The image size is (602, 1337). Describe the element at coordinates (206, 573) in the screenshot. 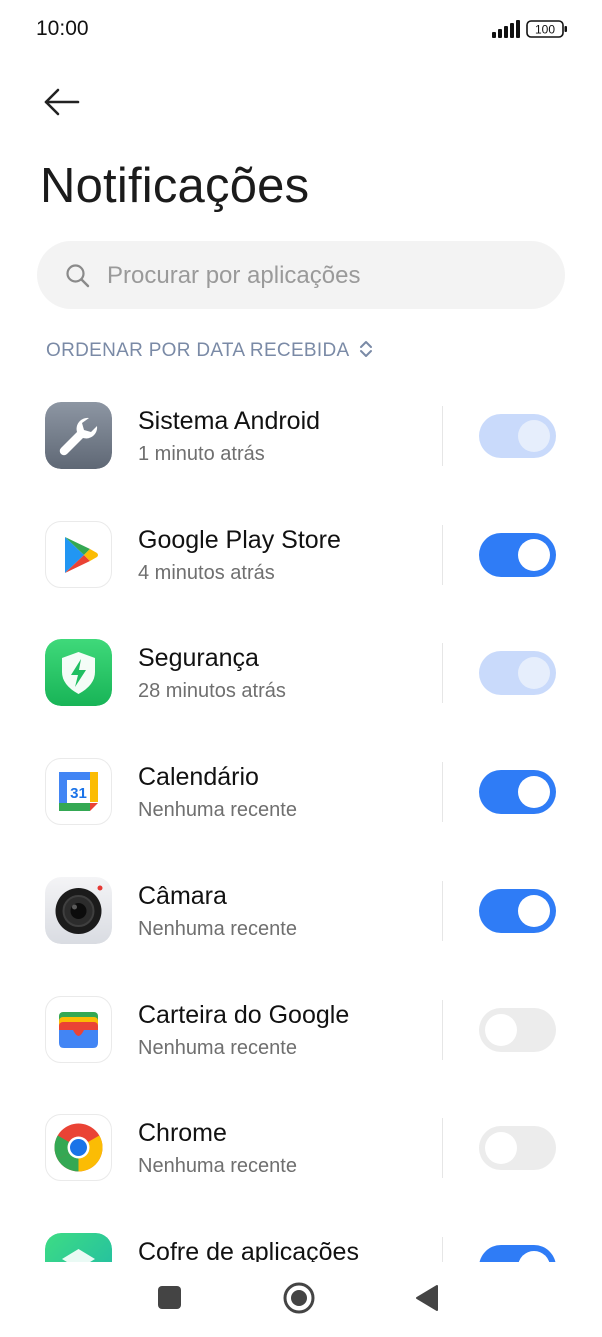

I see `app-last-notification: 4 minutos atrás` at that location.